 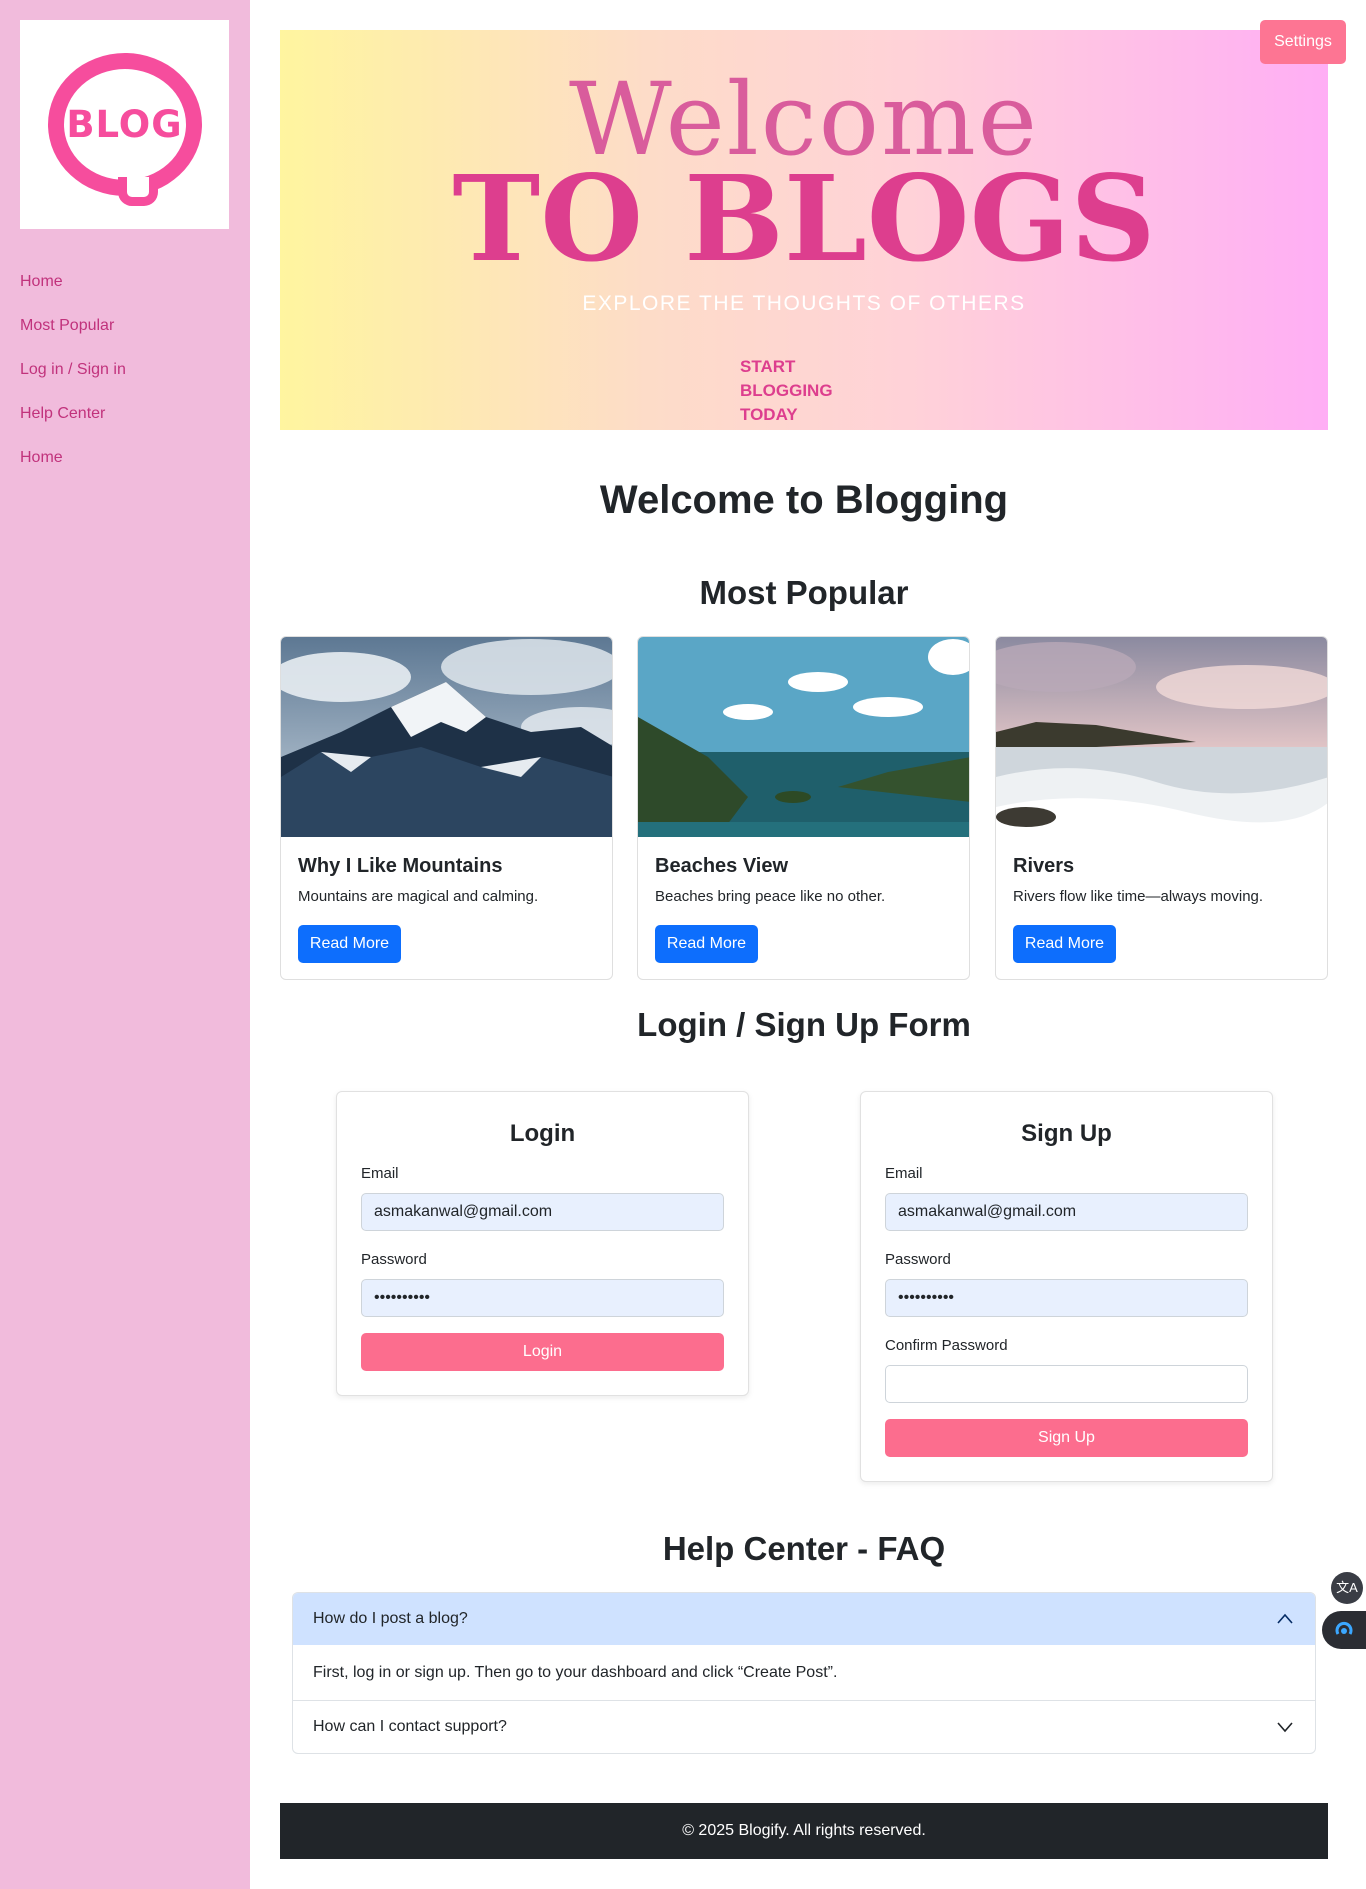 I want to click on signup-email-field, so click(x=1066, y=1212).